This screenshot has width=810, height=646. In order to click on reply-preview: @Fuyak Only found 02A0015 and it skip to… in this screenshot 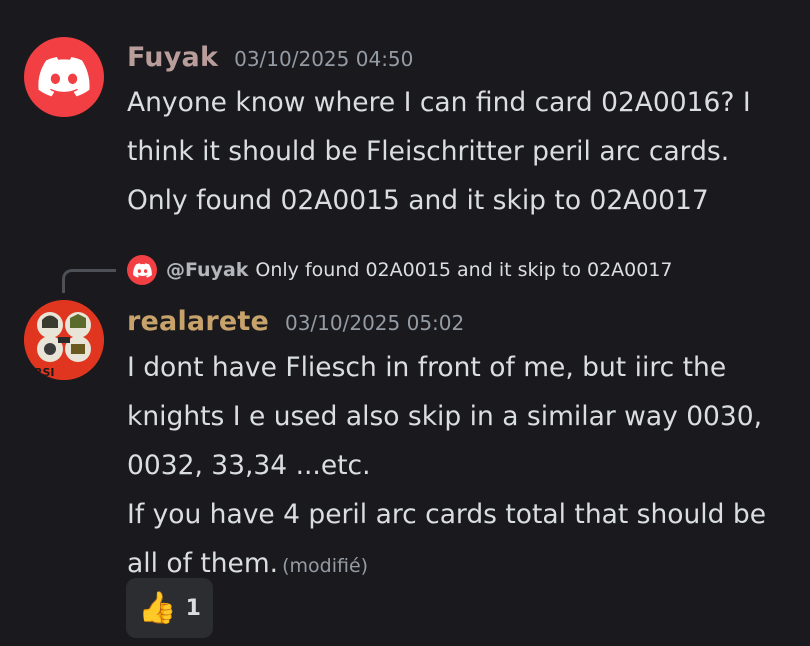, I will do `click(400, 270)`.